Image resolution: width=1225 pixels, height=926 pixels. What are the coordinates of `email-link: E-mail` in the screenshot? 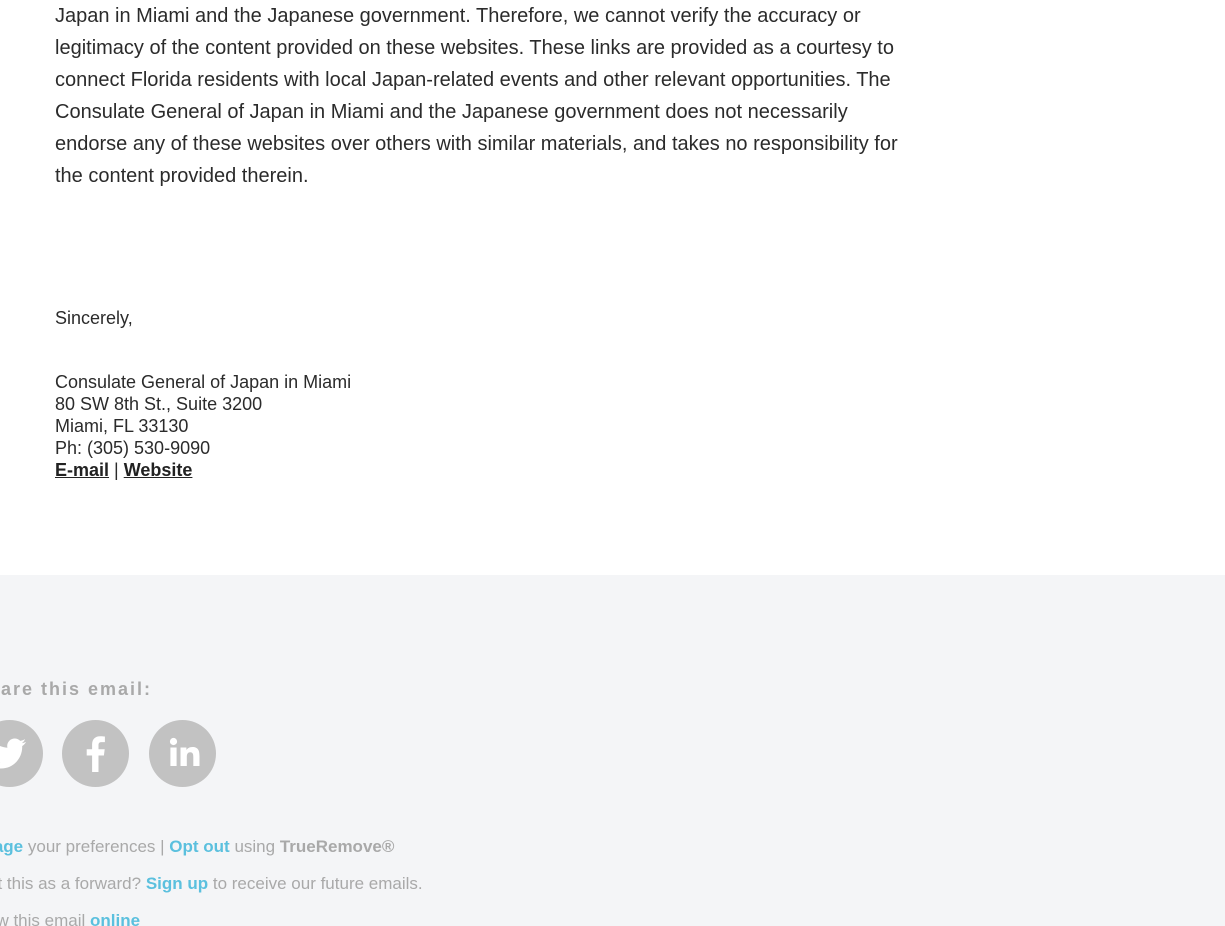 It's located at (82, 470).